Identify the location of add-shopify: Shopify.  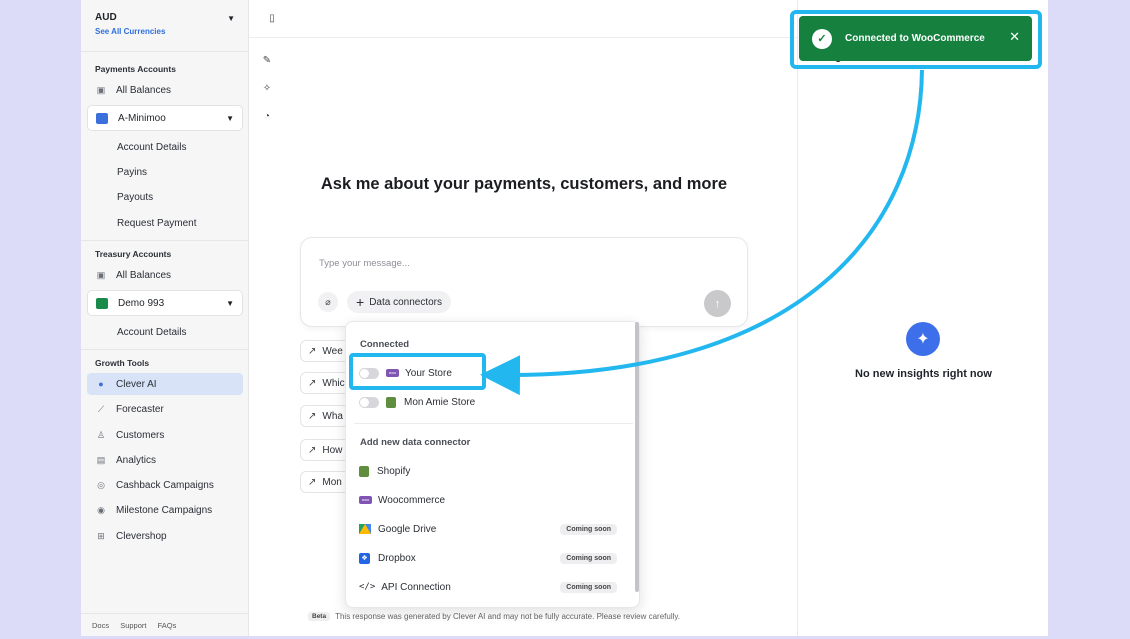
(493, 471).